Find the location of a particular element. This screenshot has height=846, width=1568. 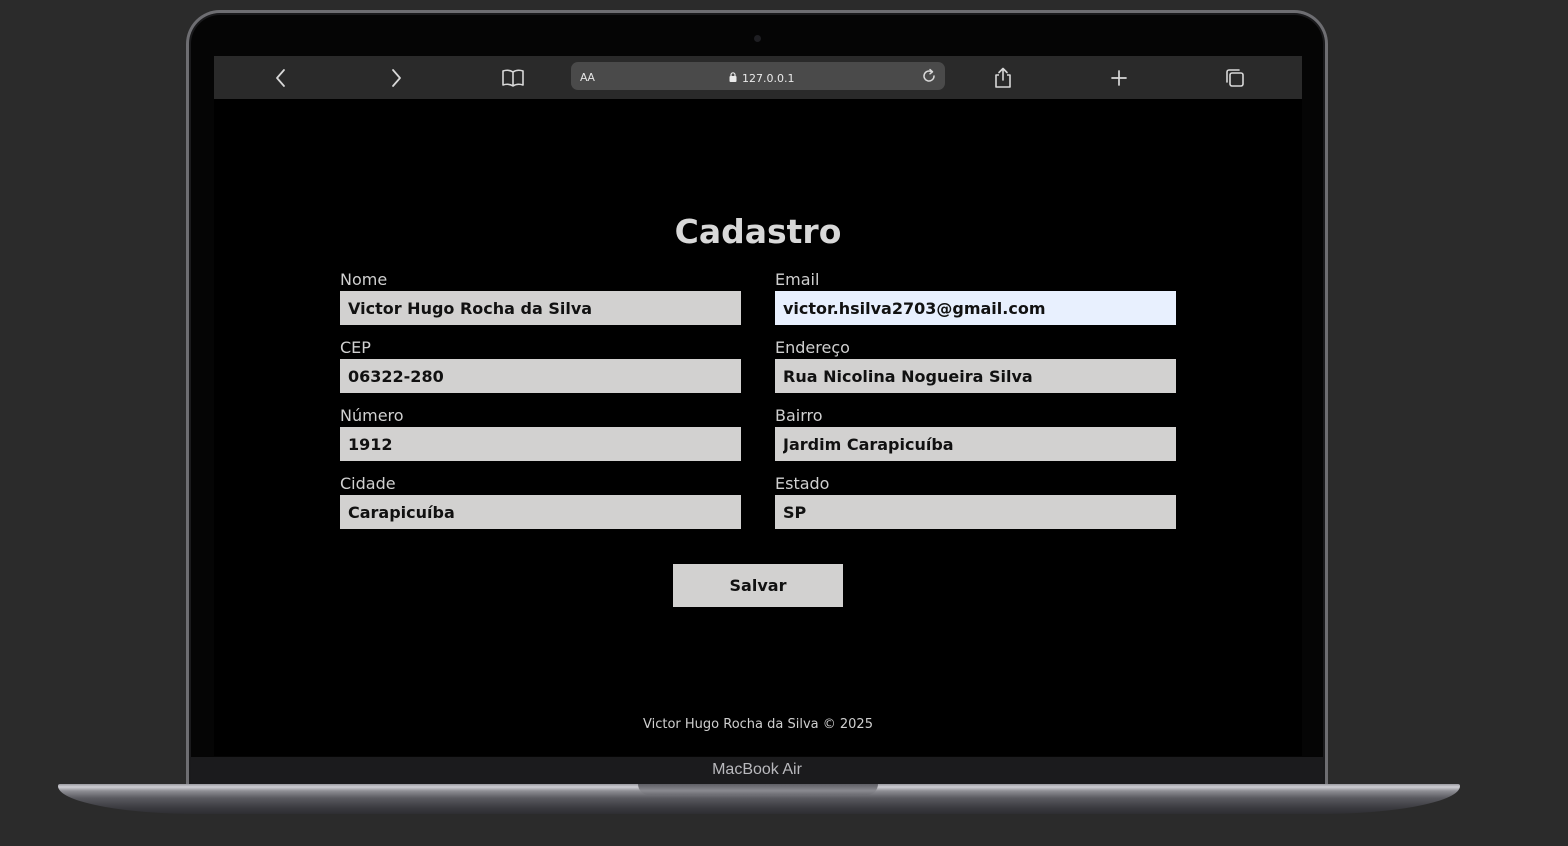

lock-icon is located at coordinates (733, 78).